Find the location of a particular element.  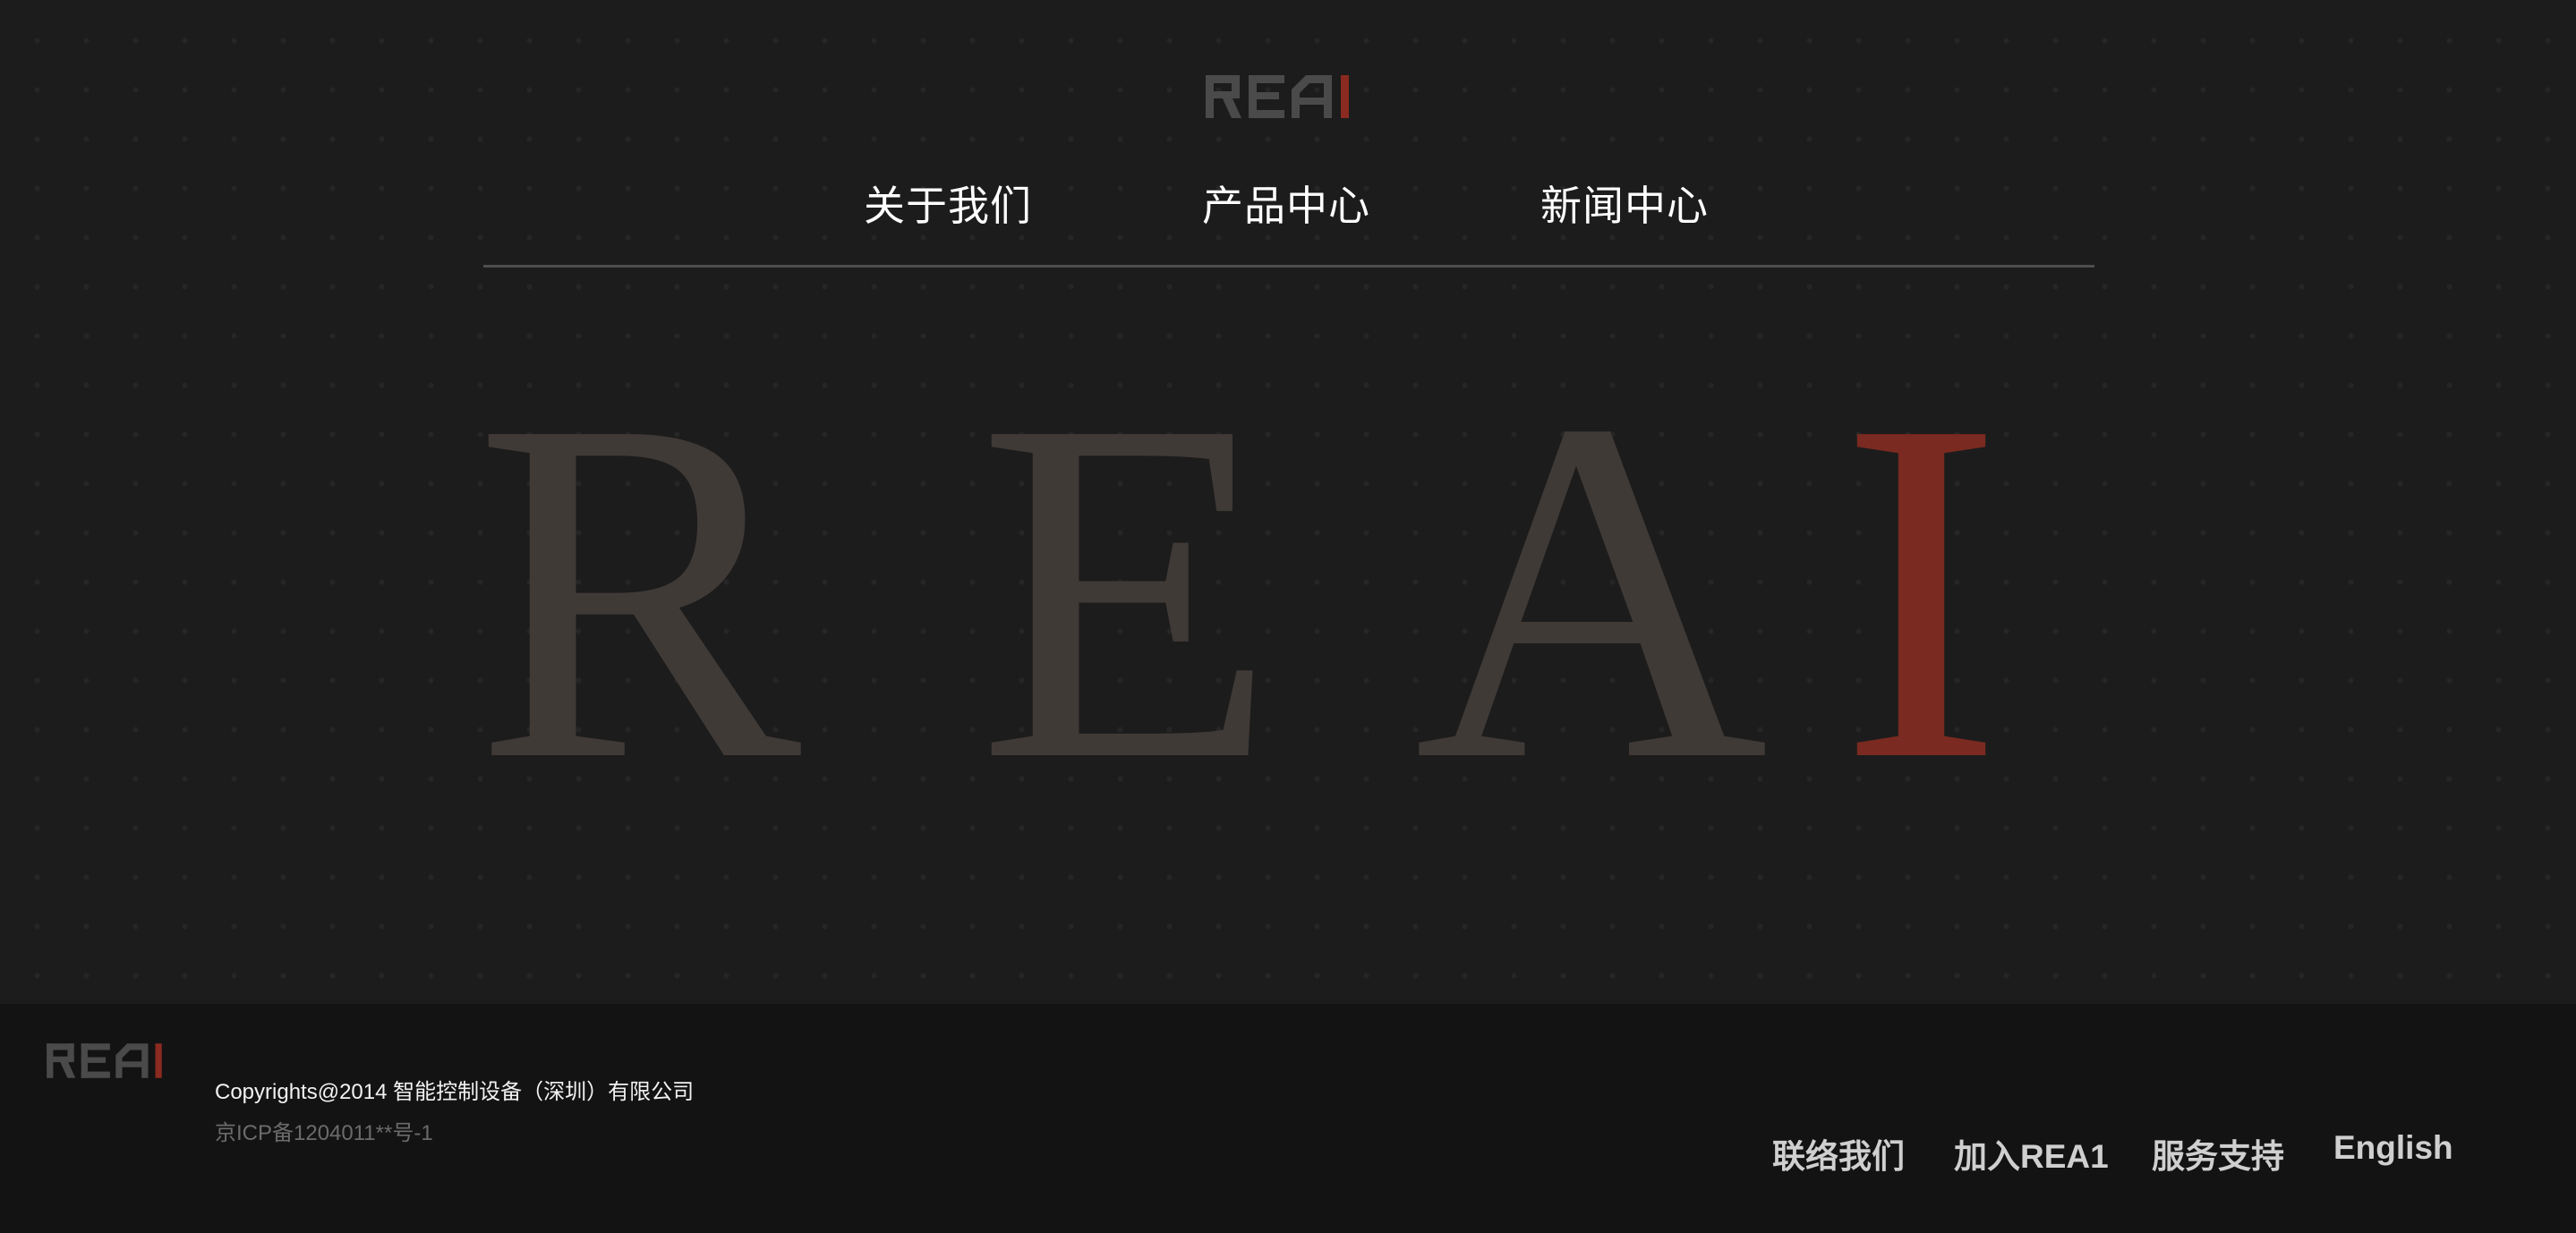

footer-link-service-support: 服务支持 is located at coordinates (2218, 1153).